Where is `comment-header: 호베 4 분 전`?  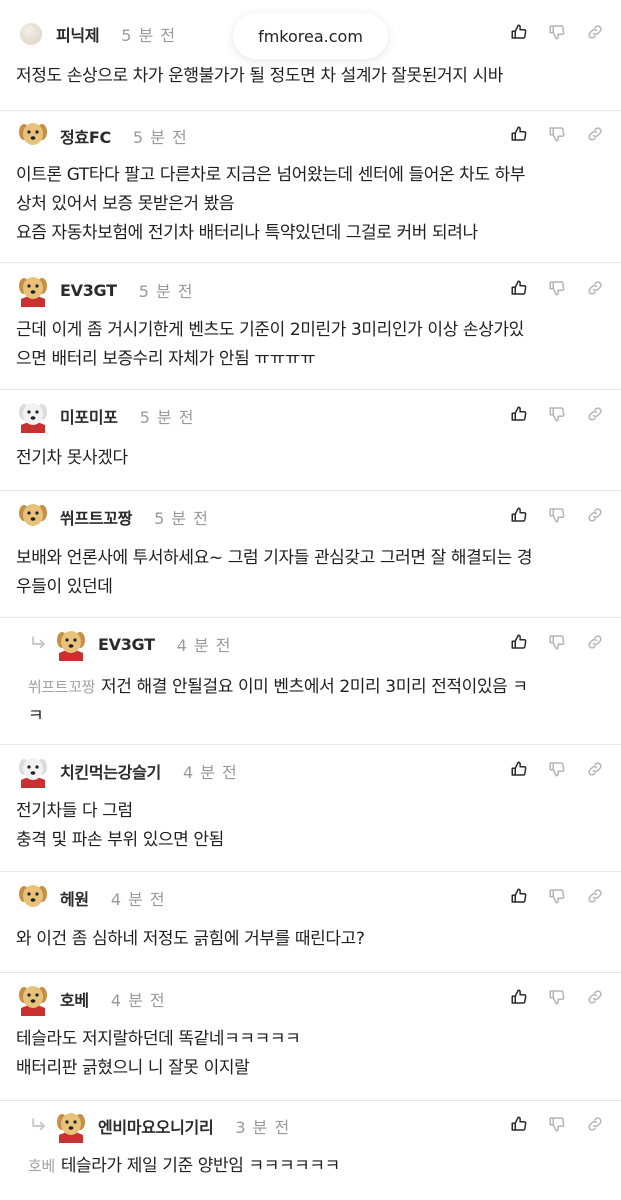 comment-header: 호베 4 분 전 is located at coordinates (310, 999).